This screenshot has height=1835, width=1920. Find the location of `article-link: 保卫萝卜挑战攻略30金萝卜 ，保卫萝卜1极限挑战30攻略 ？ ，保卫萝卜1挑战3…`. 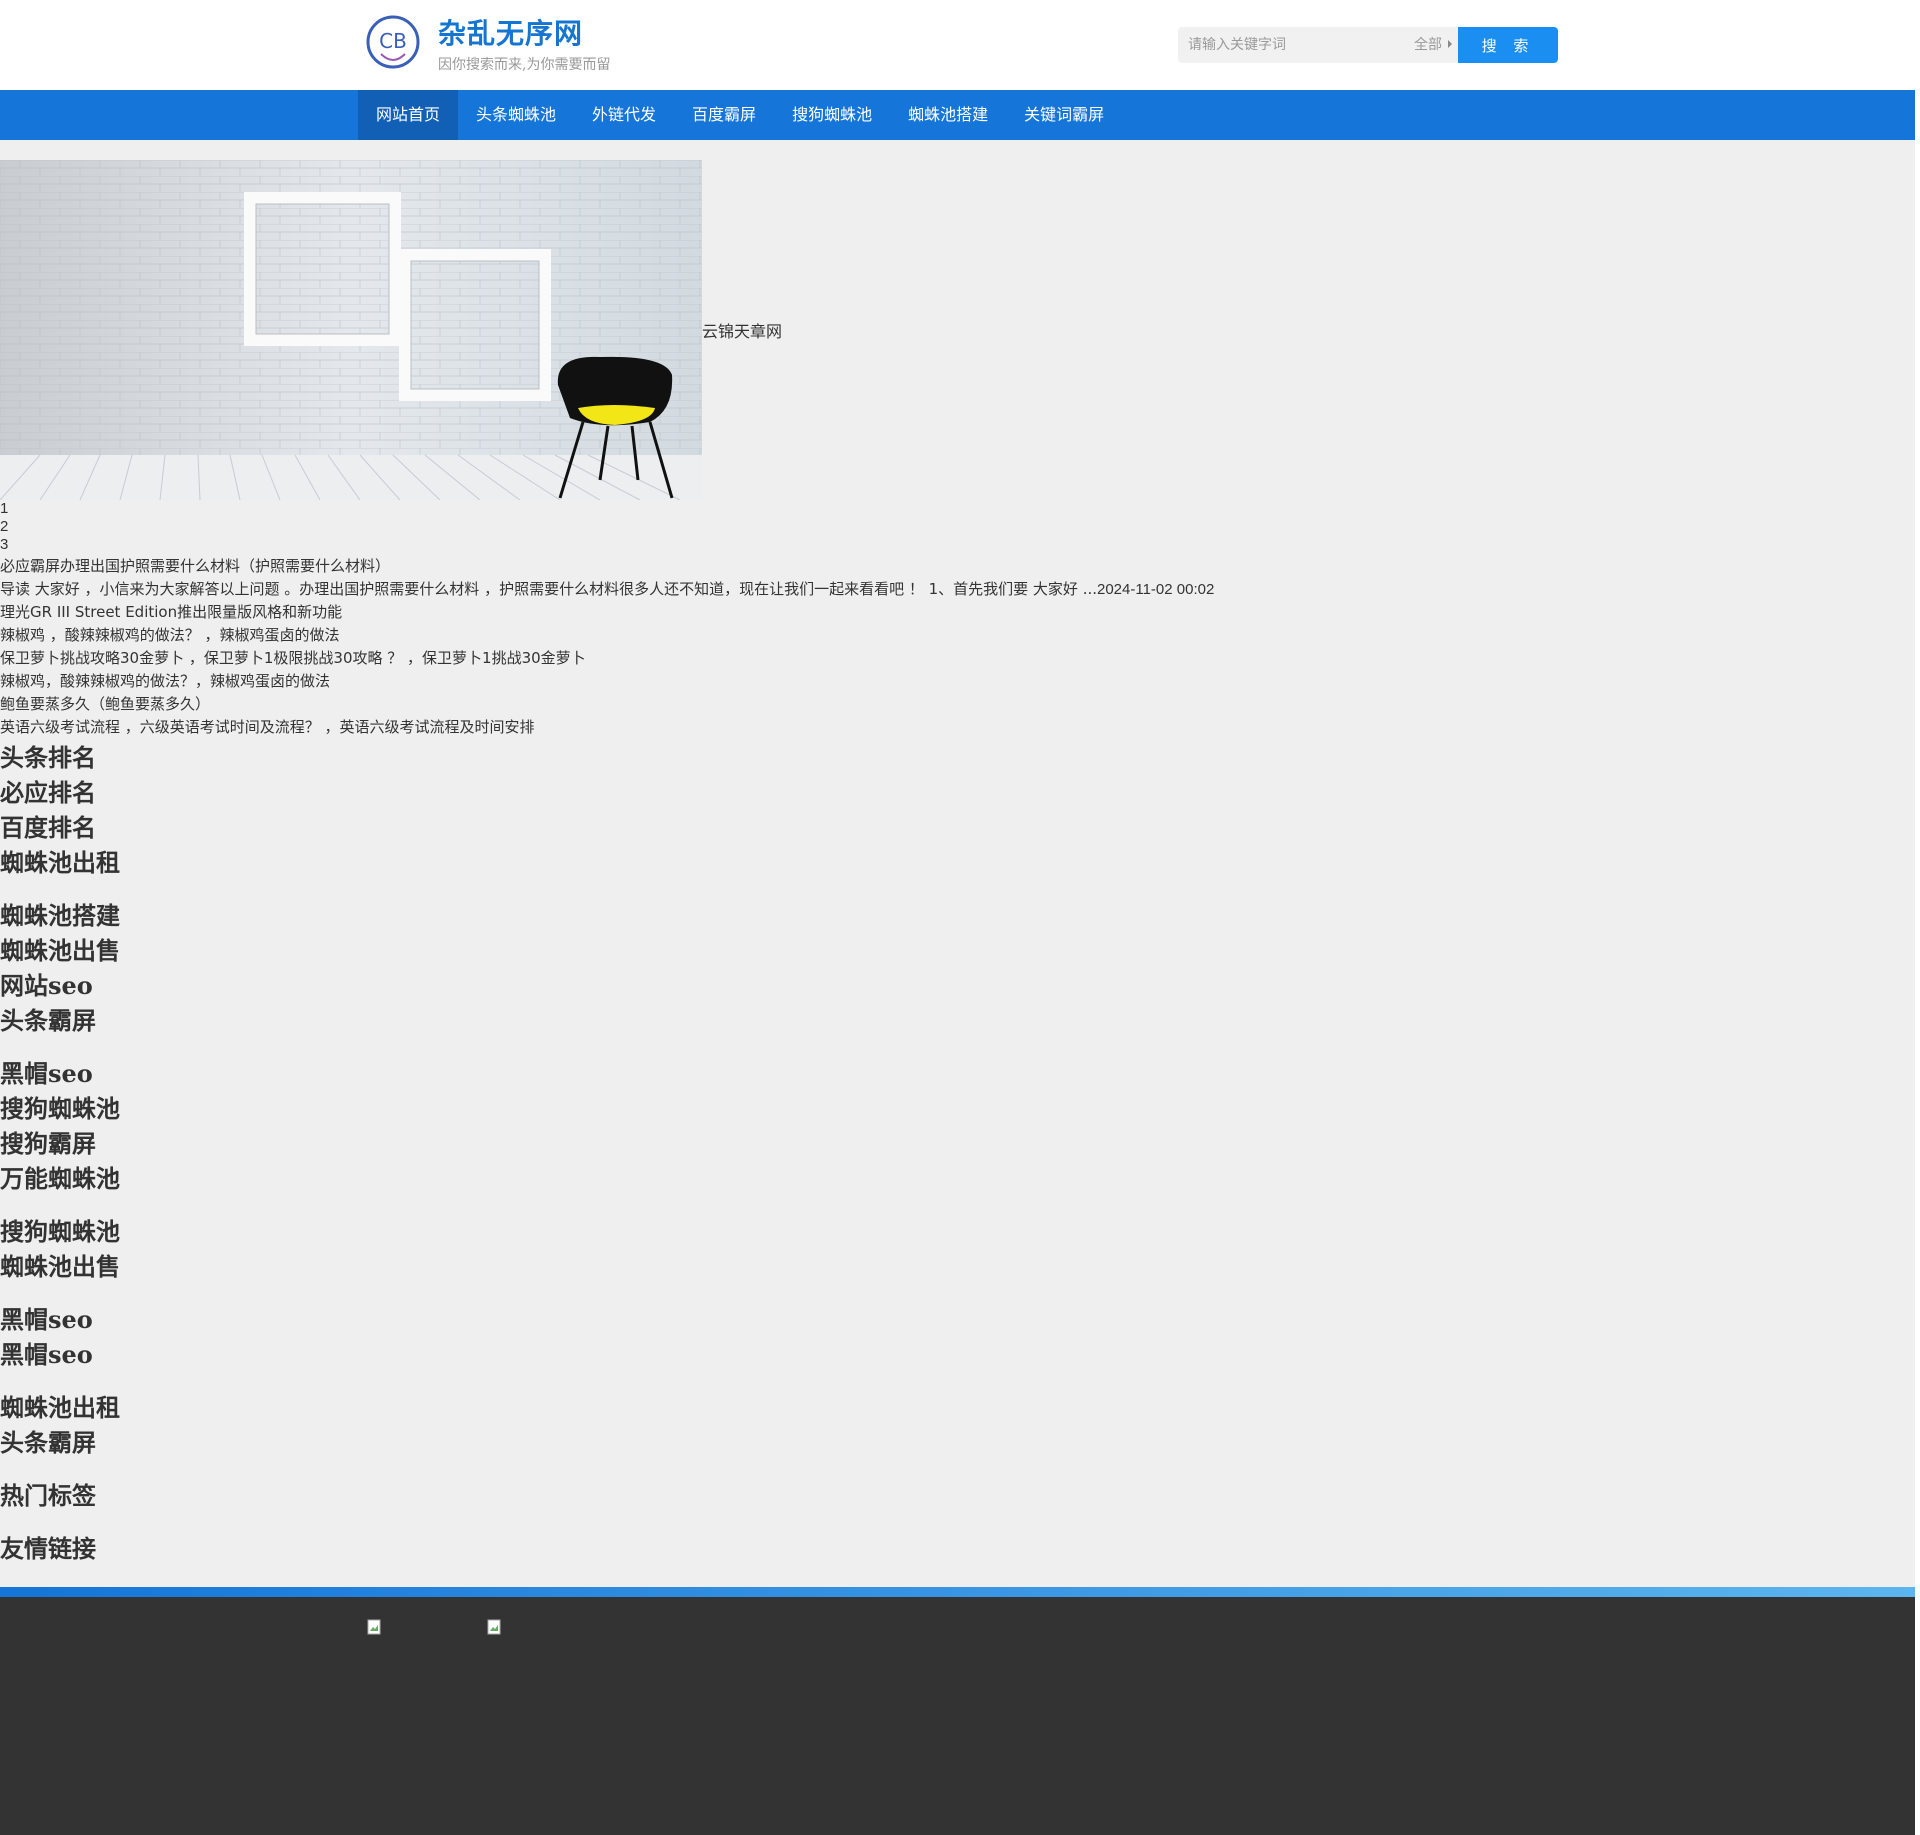

article-link: 保卫萝卜挑战攻略30金萝卜 ，保卫萝卜1极限挑战30攻略 ？ ，保卫萝卜1挑战3… is located at coordinates (780, 658).